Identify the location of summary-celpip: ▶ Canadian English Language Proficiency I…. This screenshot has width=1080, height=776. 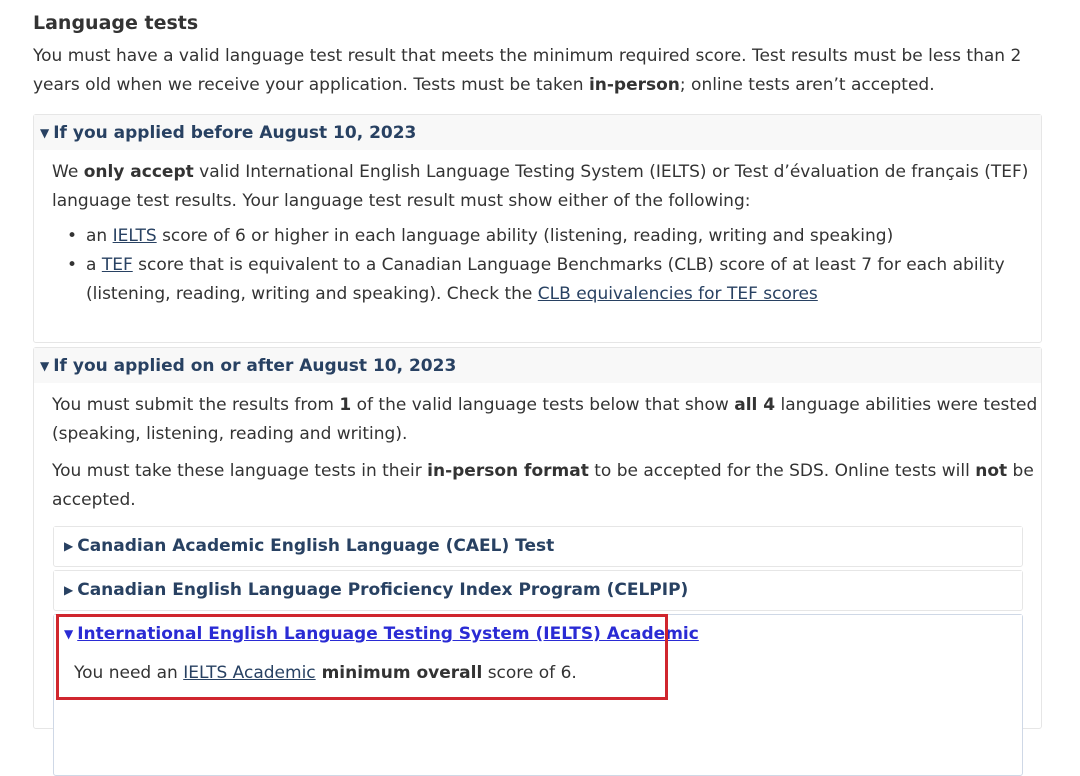
(538, 589).